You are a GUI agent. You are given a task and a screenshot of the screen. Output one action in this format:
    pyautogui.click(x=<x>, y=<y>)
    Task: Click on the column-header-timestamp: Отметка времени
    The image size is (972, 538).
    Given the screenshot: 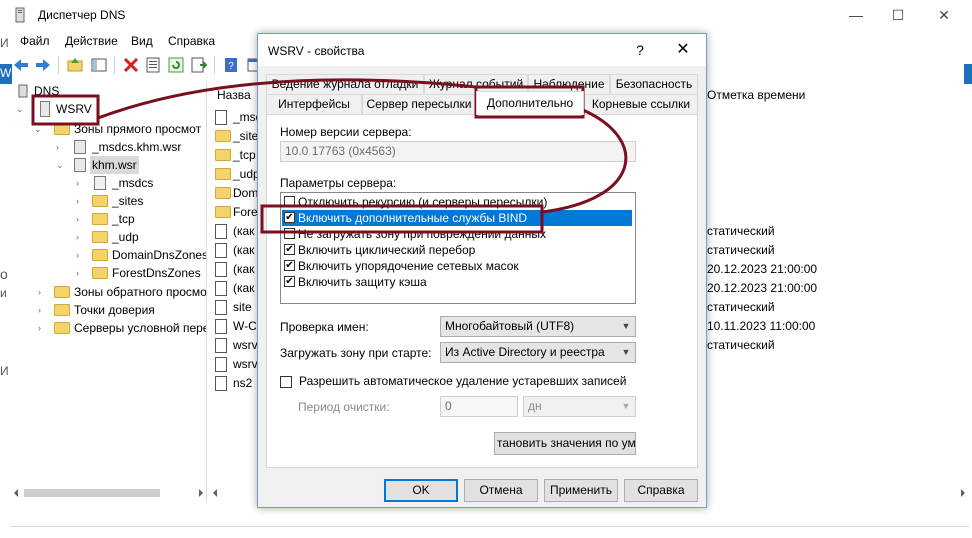 What is the action you would take?
    pyautogui.click(x=756, y=95)
    